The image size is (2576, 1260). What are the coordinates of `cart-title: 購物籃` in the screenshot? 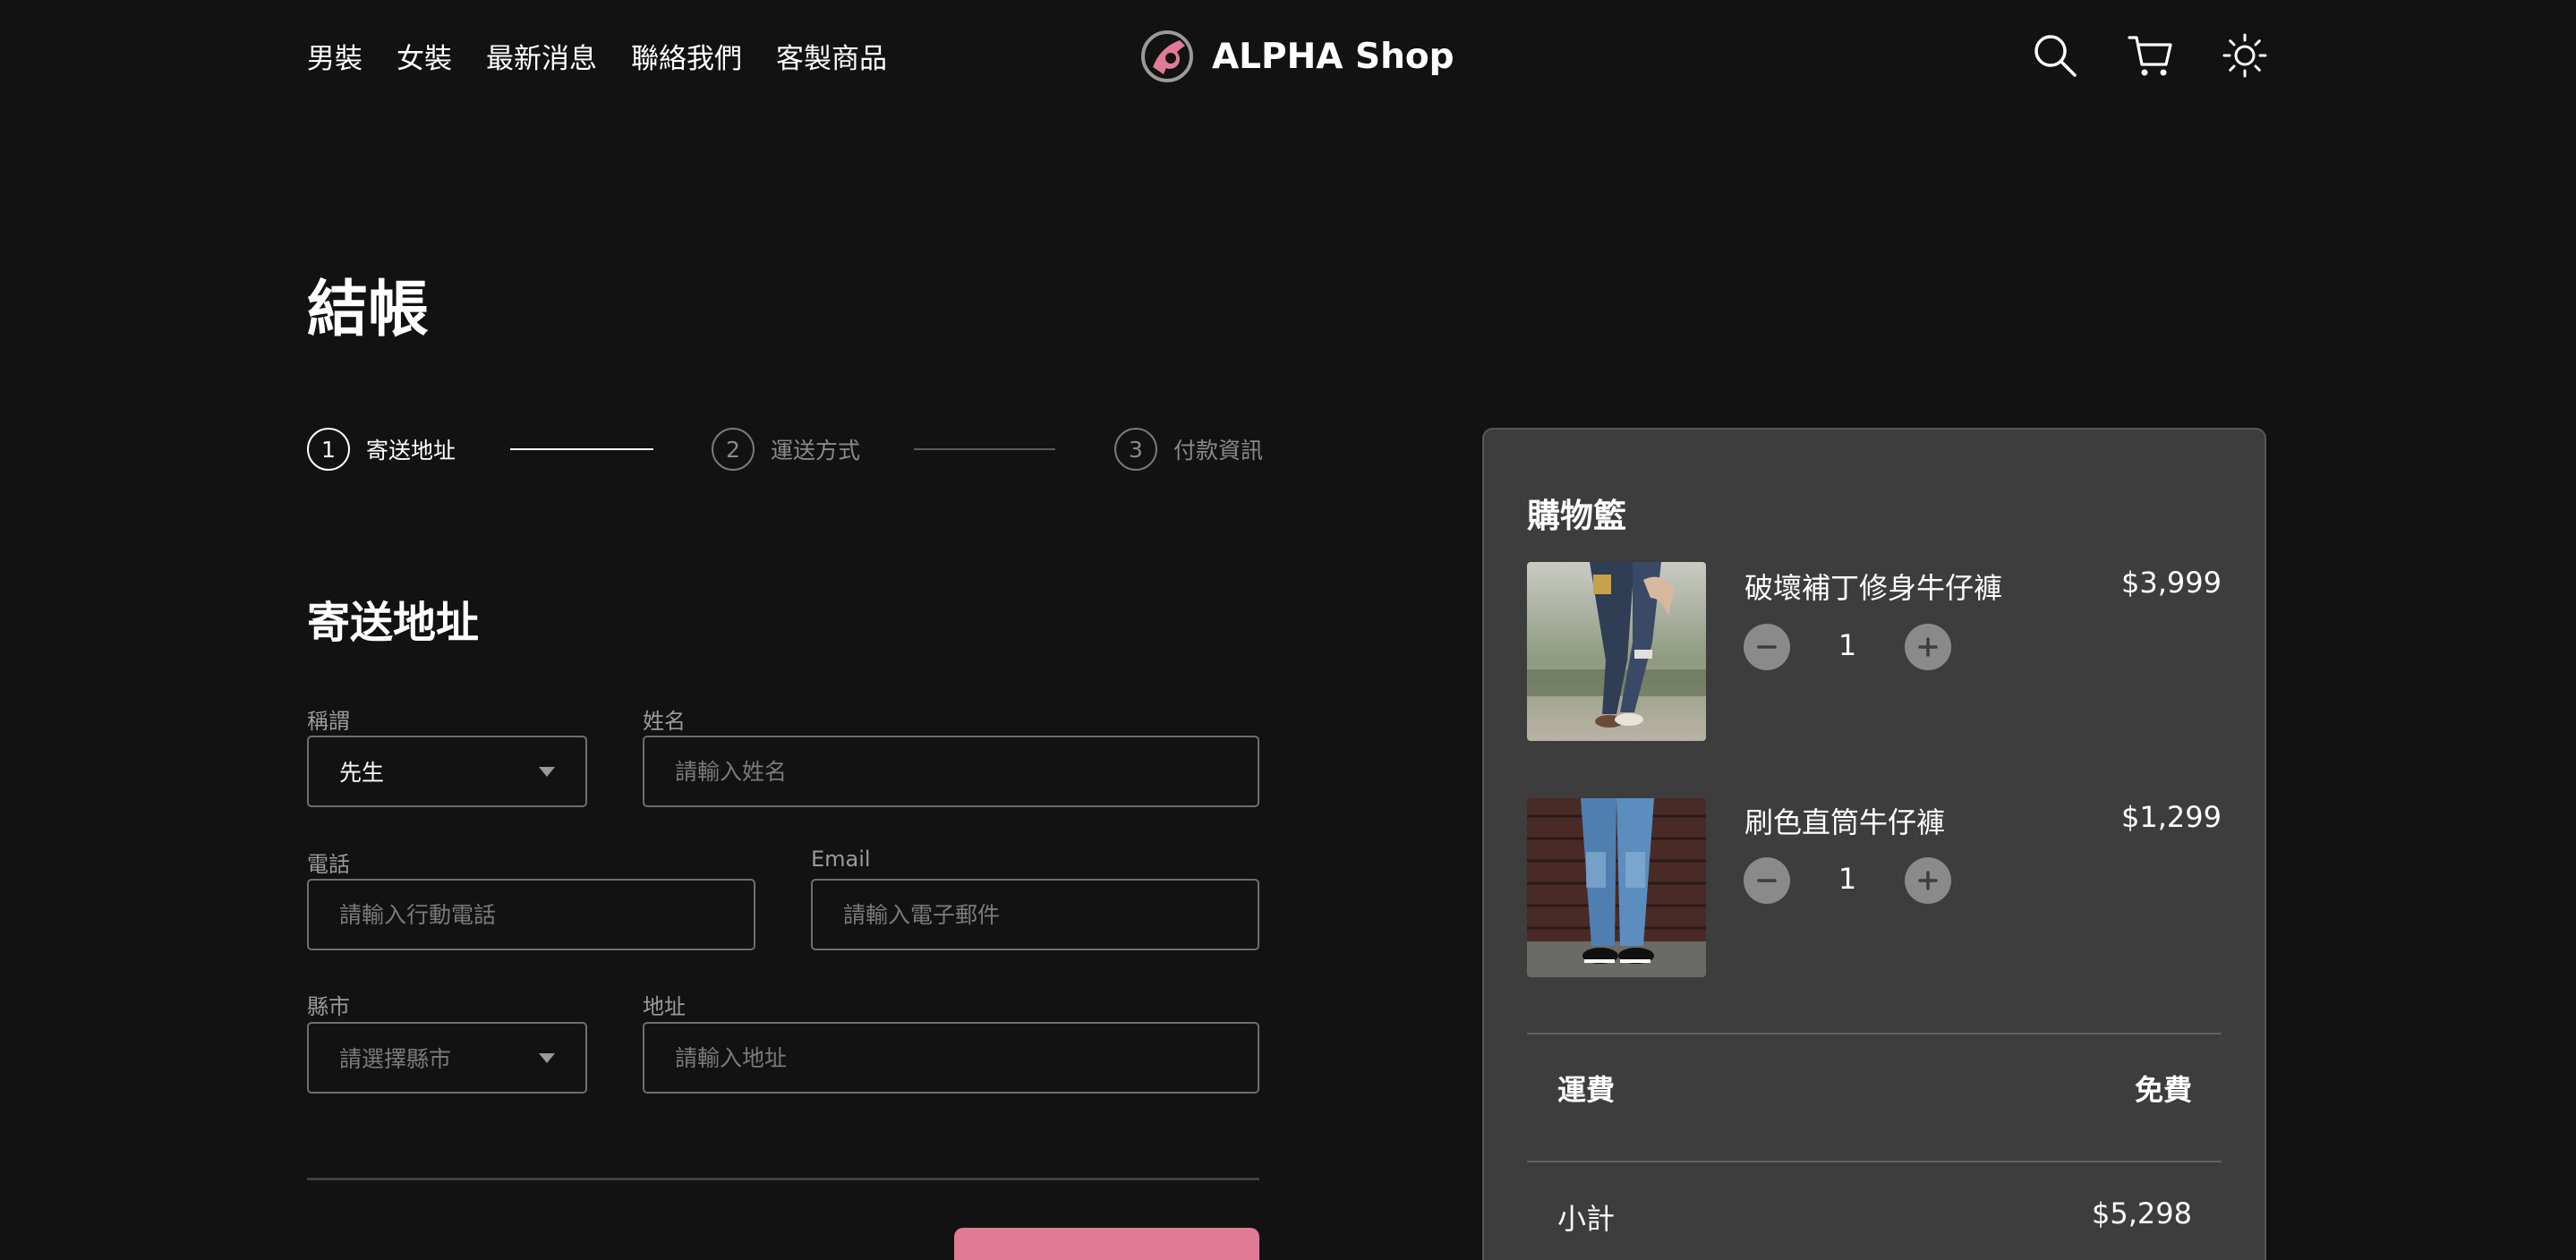 It's located at (1576, 516).